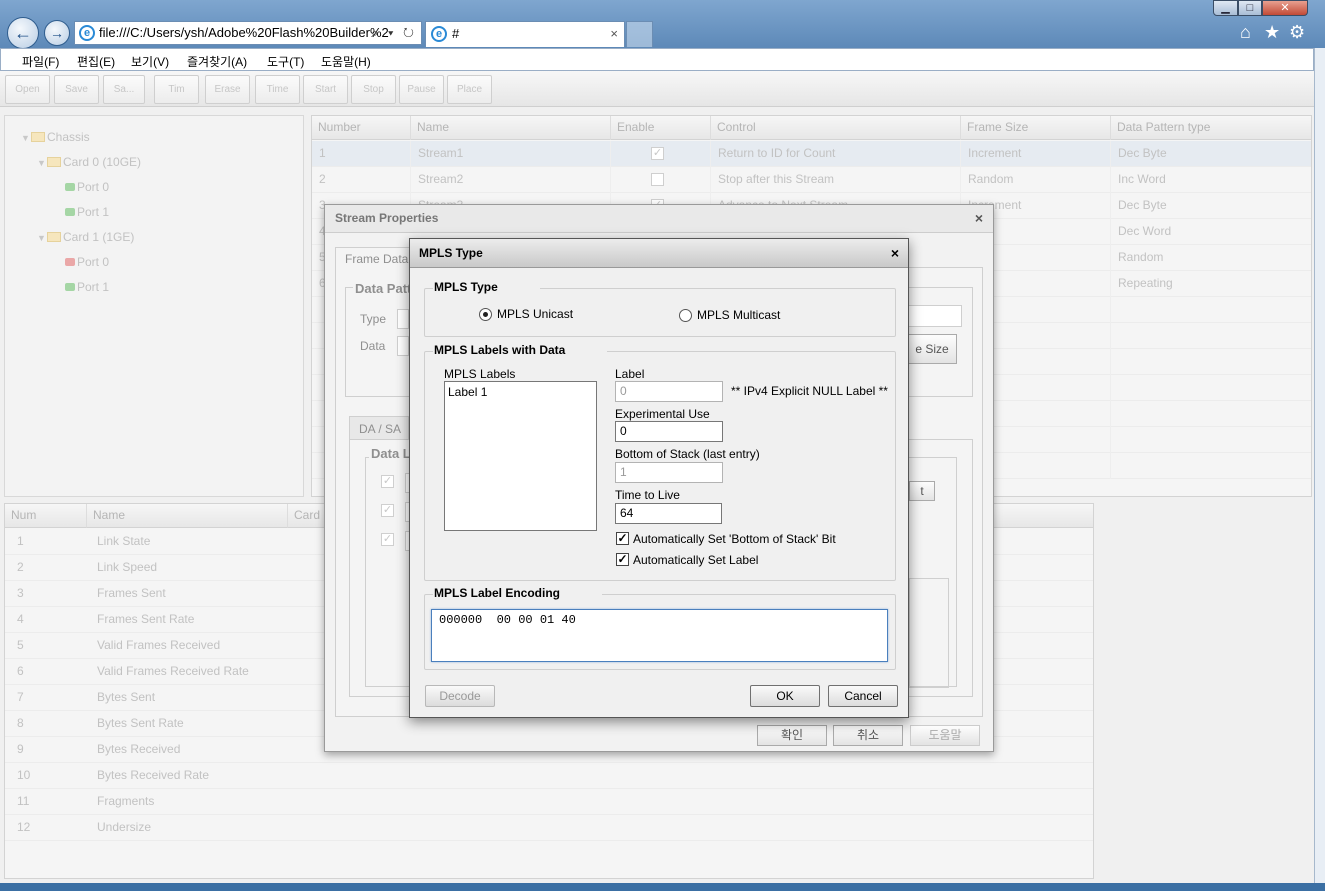 This screenshot has height=891, width=1325. Describe the element at coordinates (1250, 8) in the screenshot. I see `maximize-button: □` at that location.